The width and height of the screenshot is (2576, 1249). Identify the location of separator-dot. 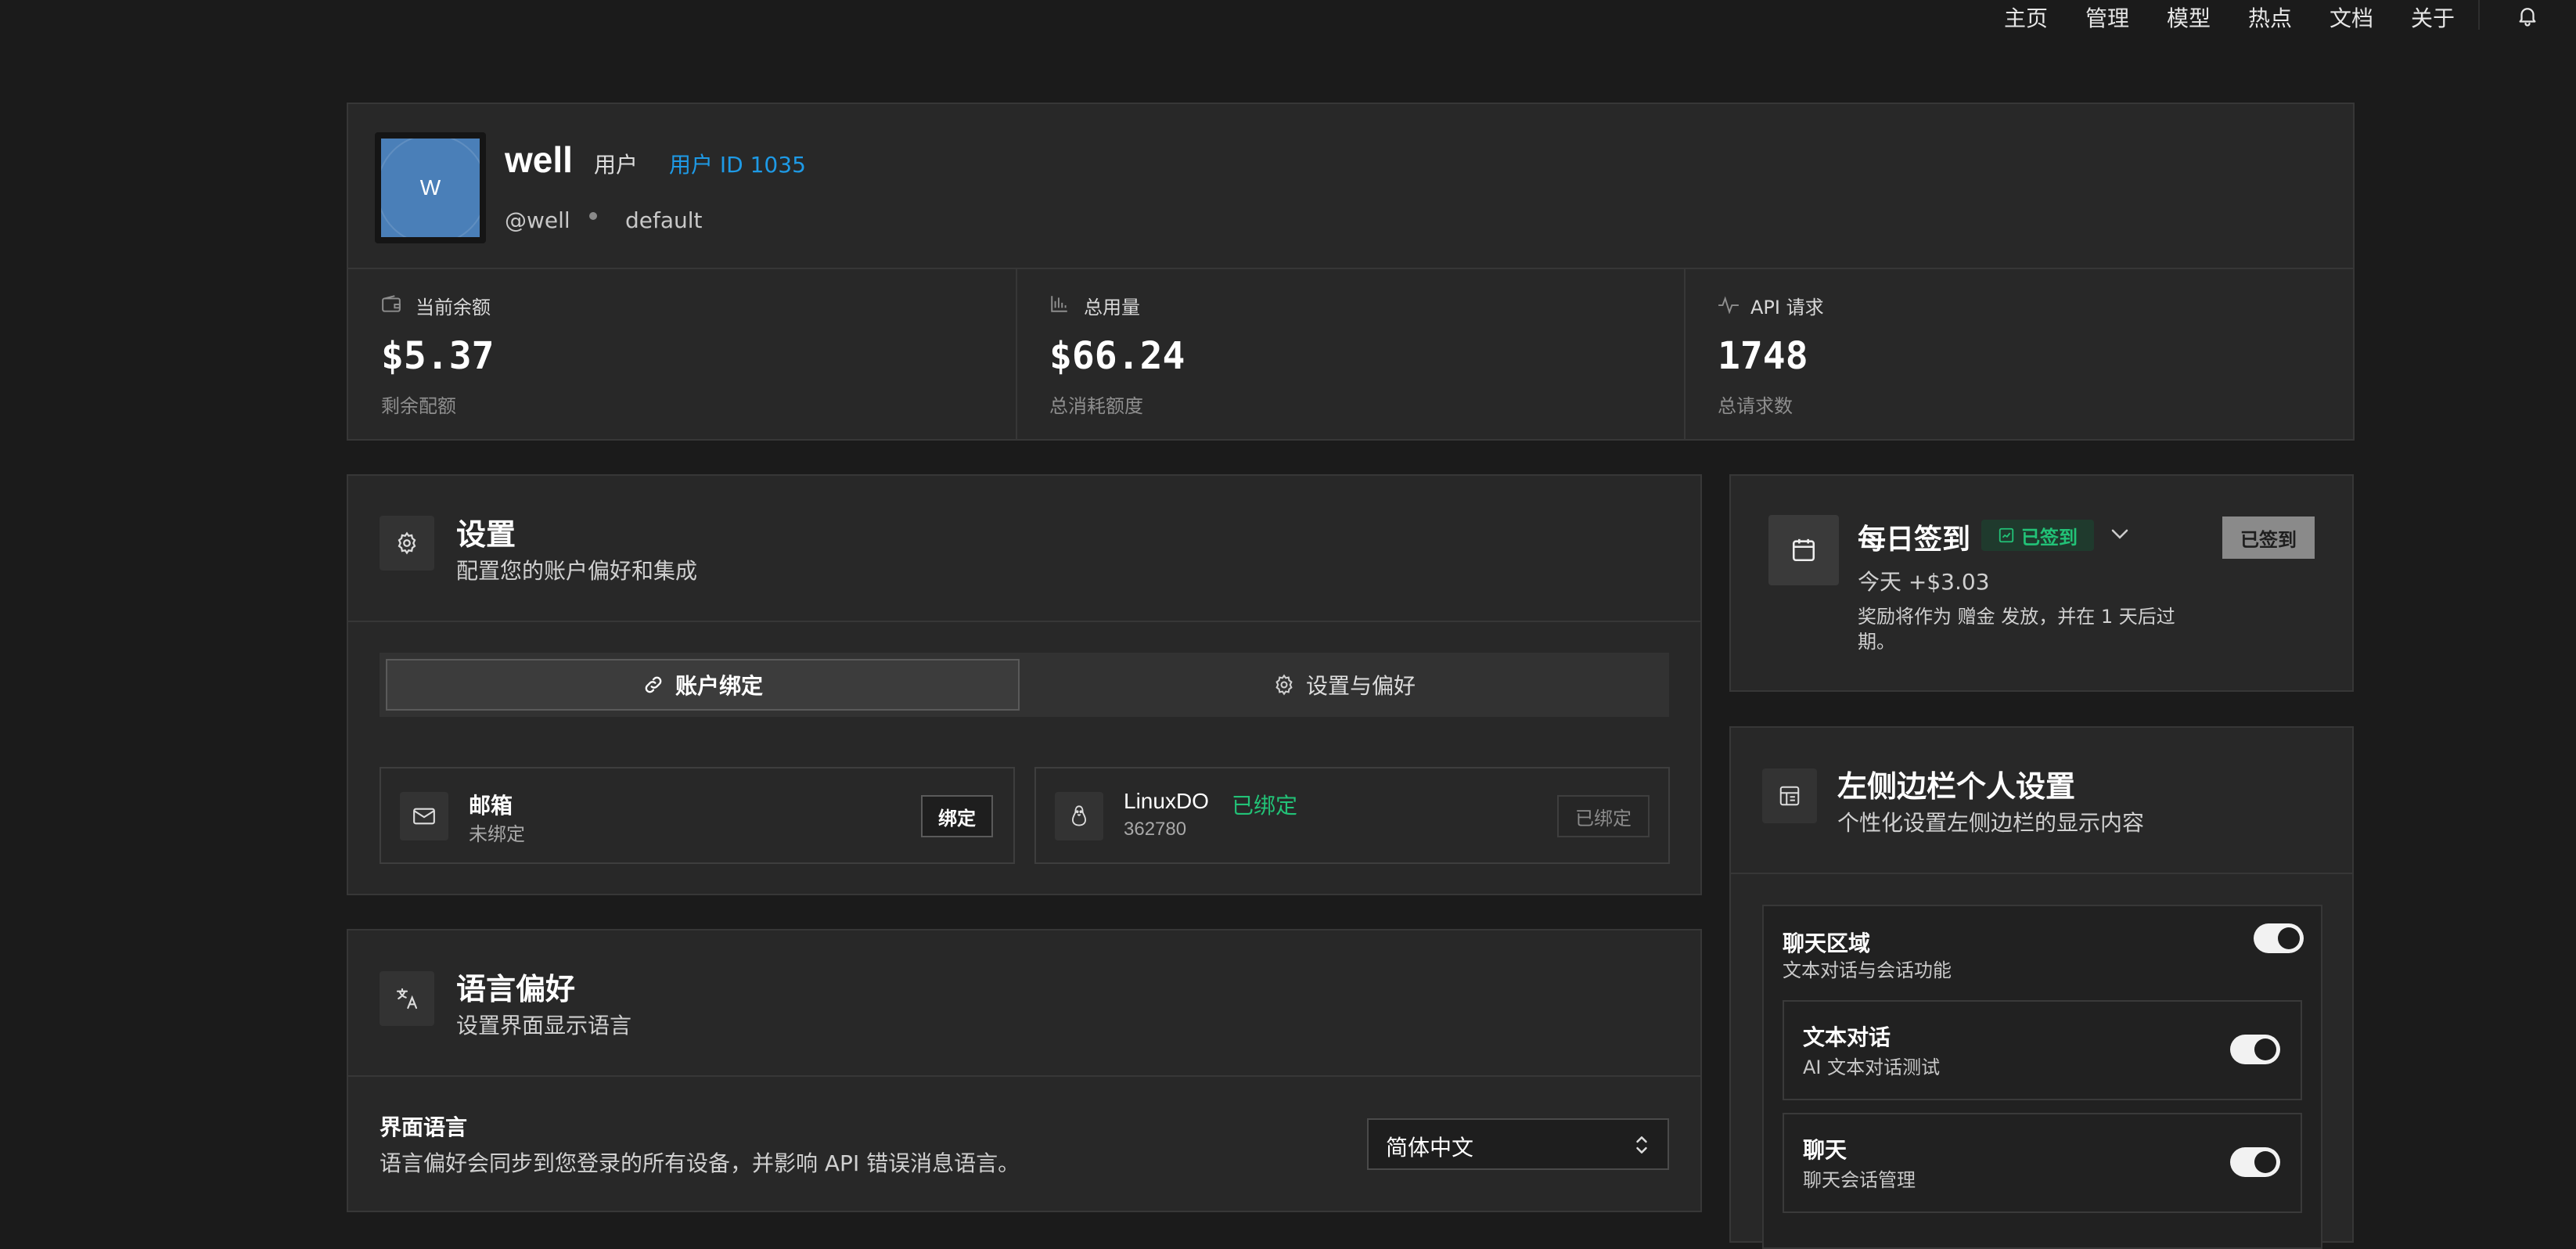
(593, 216).